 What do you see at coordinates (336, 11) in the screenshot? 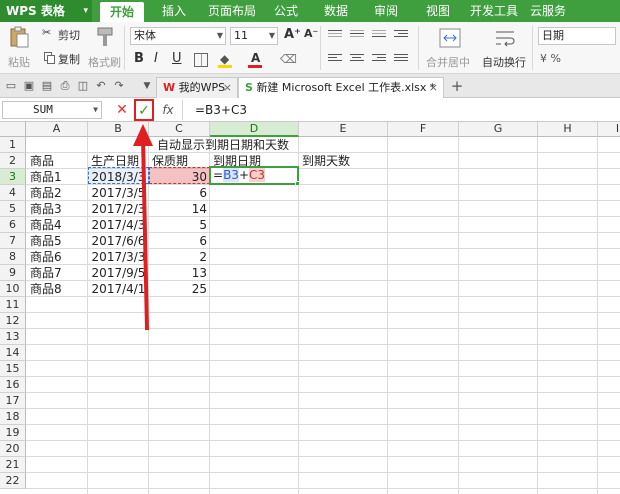
I see `tab-data: 数据` at bounding box center [336, 11].